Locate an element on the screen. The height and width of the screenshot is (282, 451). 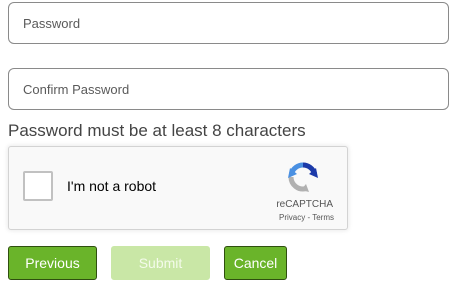
recaptcha-logo-icon is located at coordinates (303, 177).